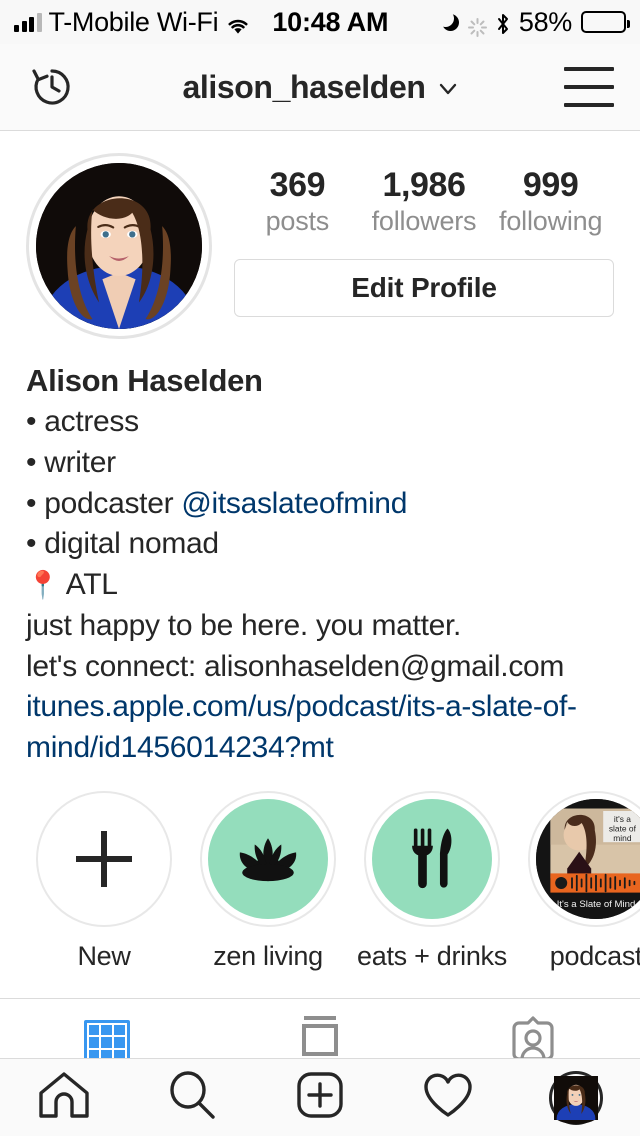 The image size is (640, 1136). What do you see at coordinates (122, 544) in the screenshot?
I see `bio-line-nomad: • digital nomad` at bounding box center [122, 544].